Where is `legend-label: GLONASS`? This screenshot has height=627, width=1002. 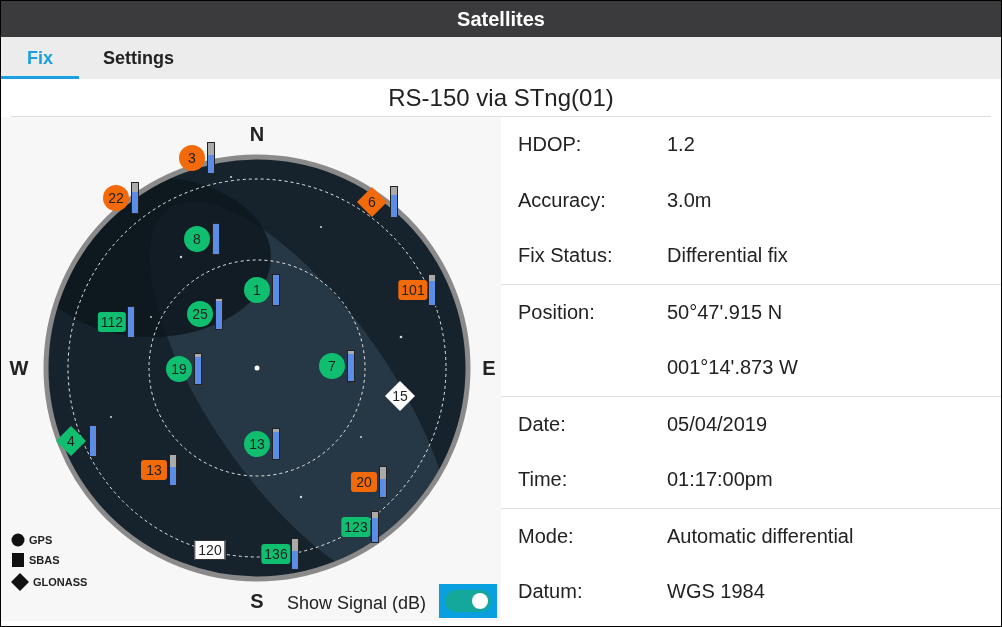 legend-label: GLONASS is located at coordinates (60, 582).